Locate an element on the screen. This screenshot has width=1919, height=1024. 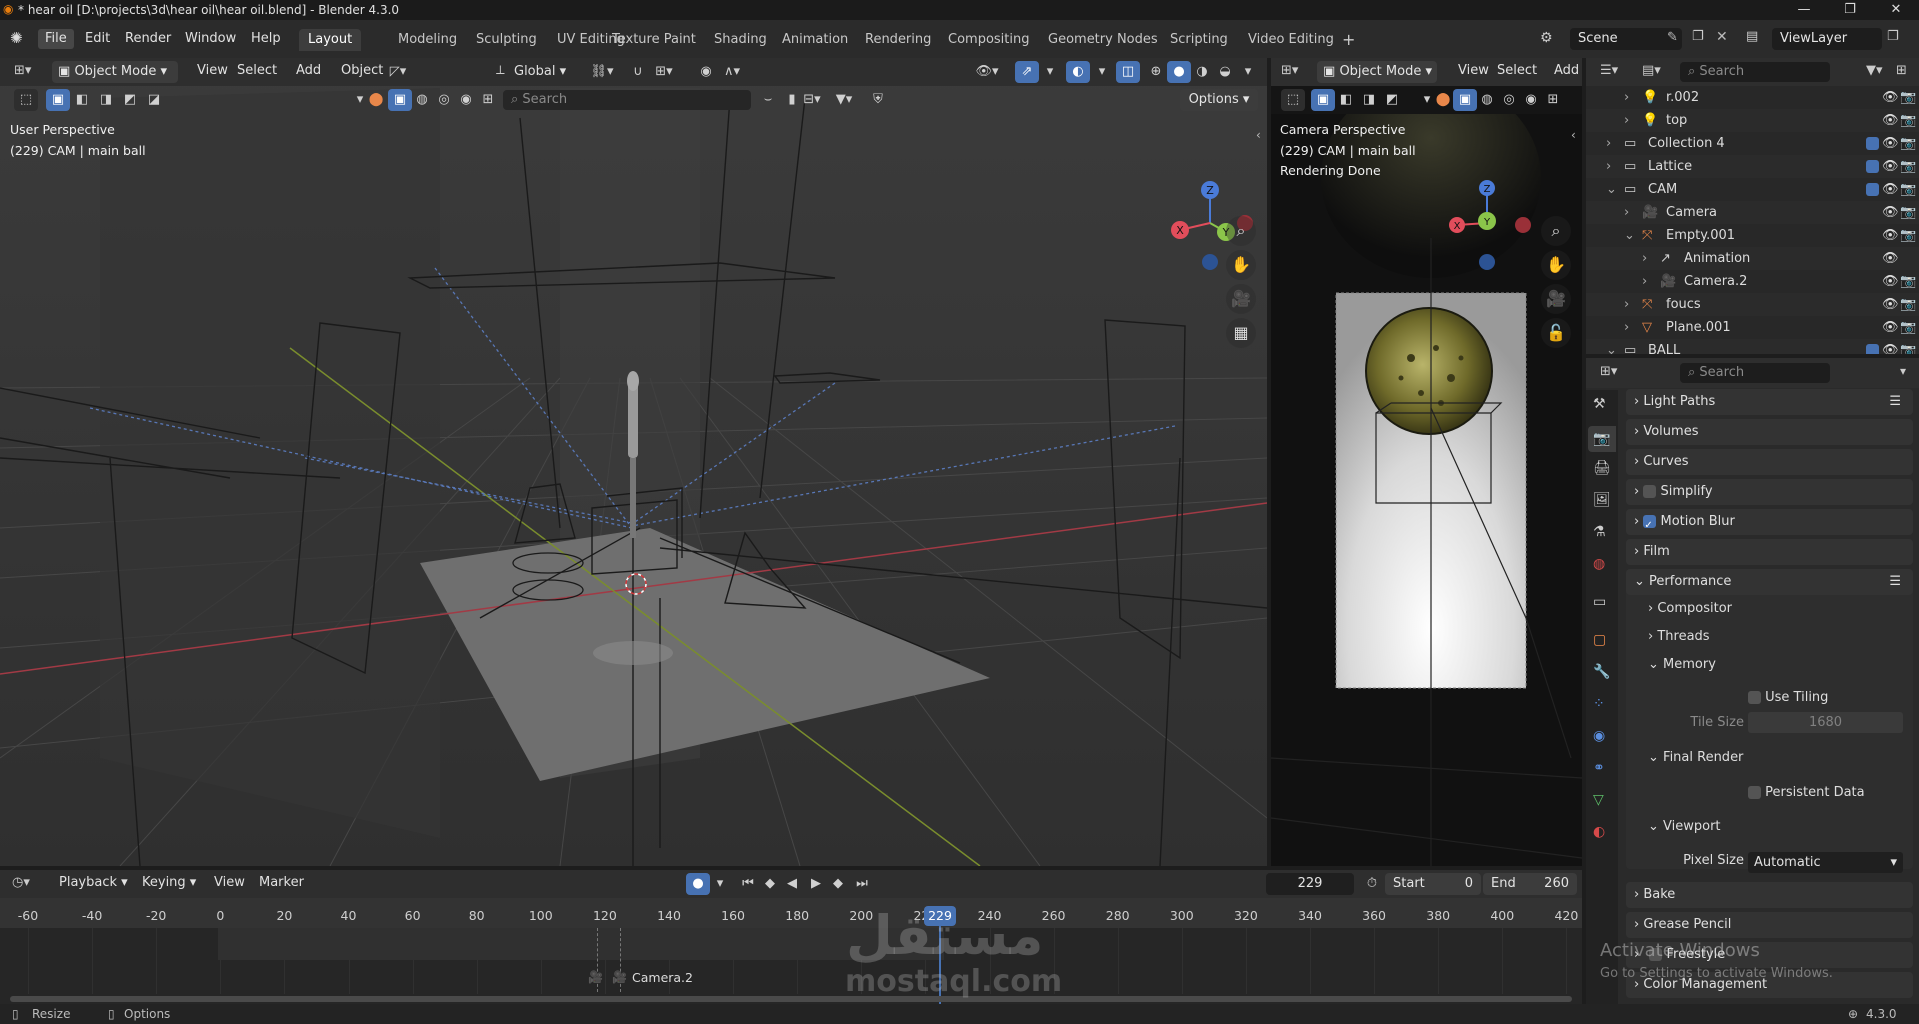
wireframe-shading-icon: ⊕ is located at coordinates (1156, 72).